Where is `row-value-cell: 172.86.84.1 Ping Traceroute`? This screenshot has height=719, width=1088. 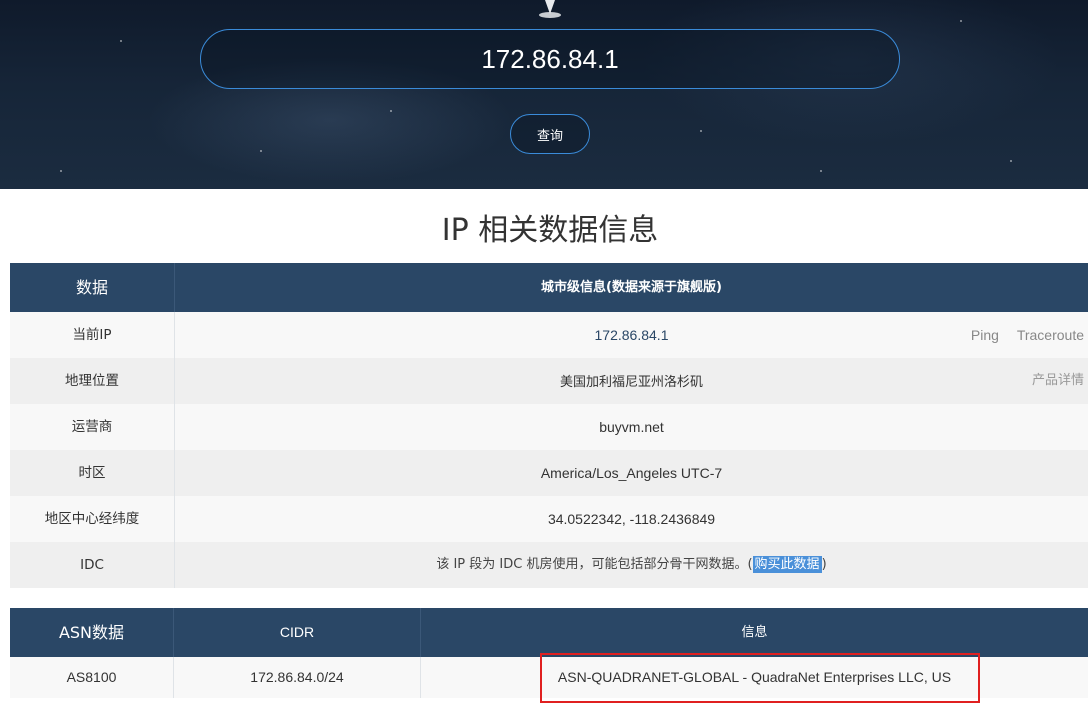 row-value-cell: 172.86.84.1 Ping Traceroute is located at coordinates (631, 335).